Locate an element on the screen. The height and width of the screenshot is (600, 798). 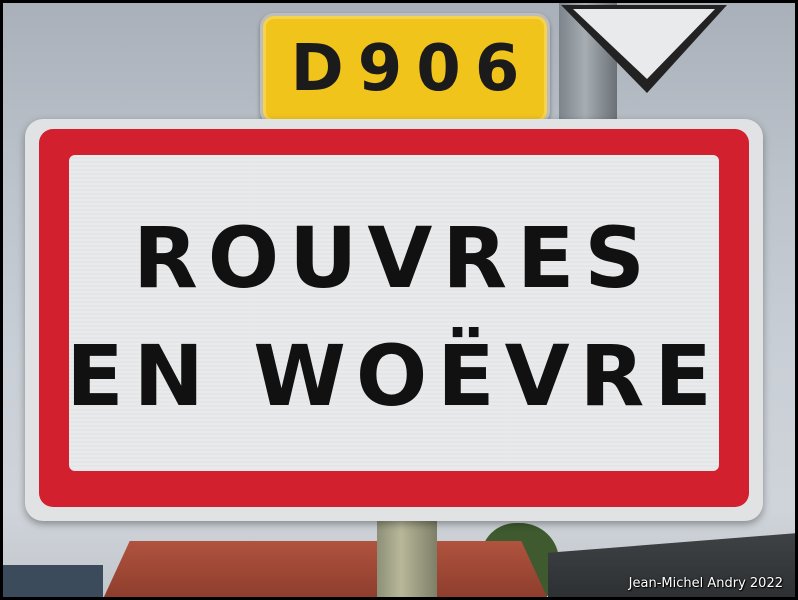
building-left is located at coordinates (53, 581).